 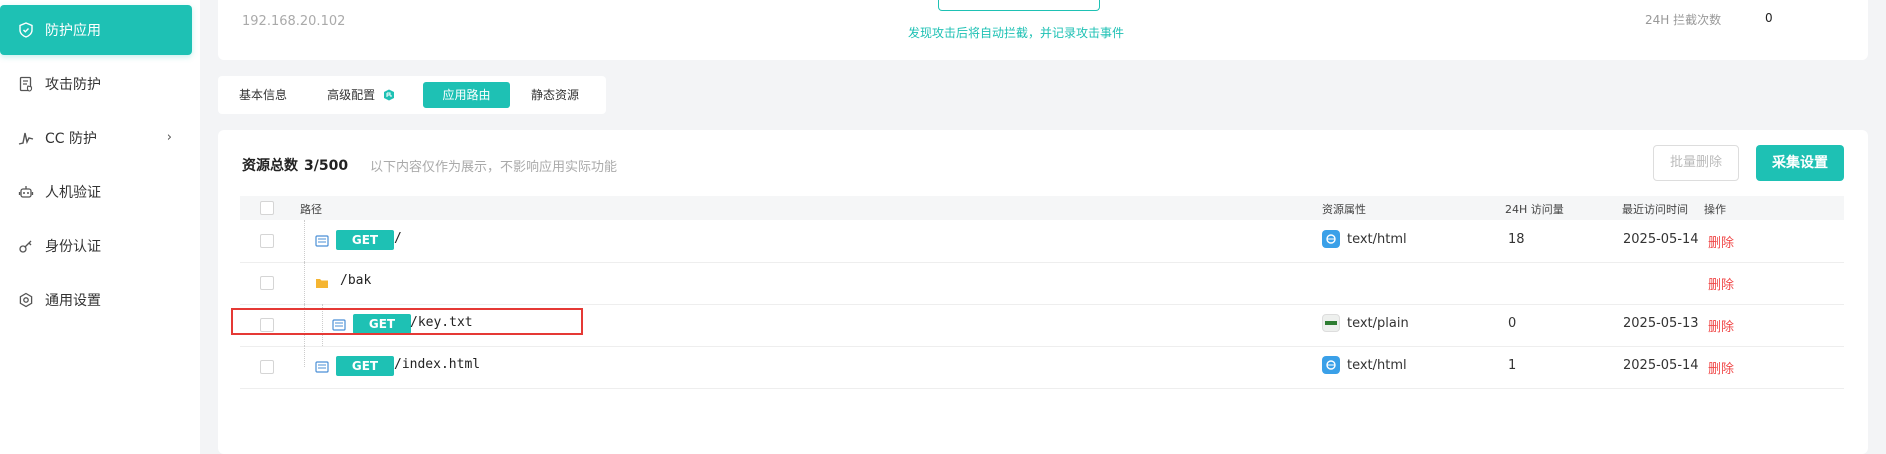 I want to click on text-file-icon, so click(x=1331, y=323).